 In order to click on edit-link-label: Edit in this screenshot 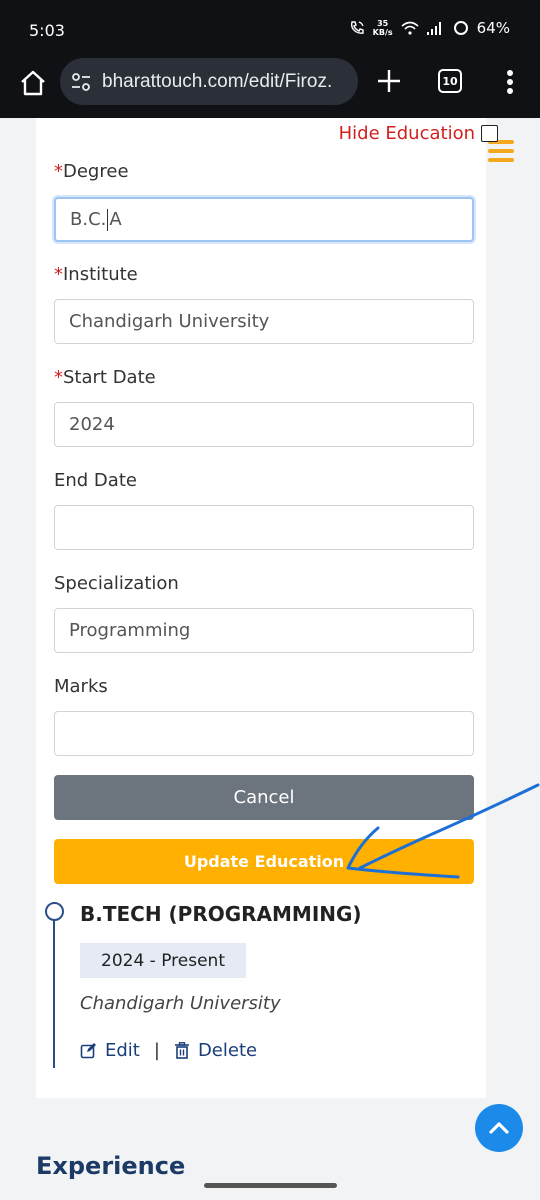, I will do `click(122, 1050)`.